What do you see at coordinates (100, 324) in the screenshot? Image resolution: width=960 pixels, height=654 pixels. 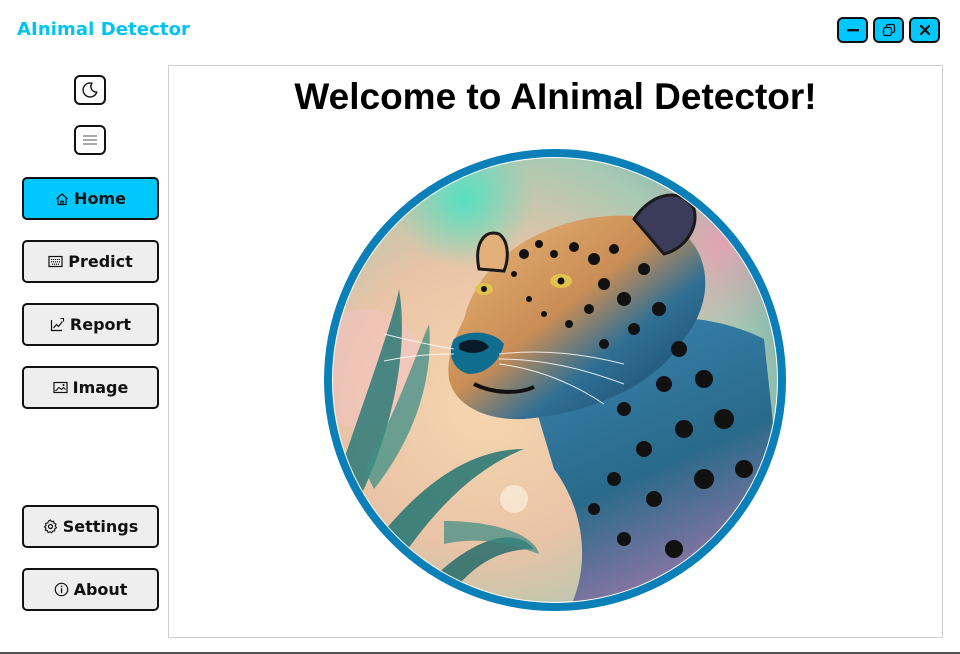 I see `sidebar-item-label: Report` at bounding box center [100, 324].